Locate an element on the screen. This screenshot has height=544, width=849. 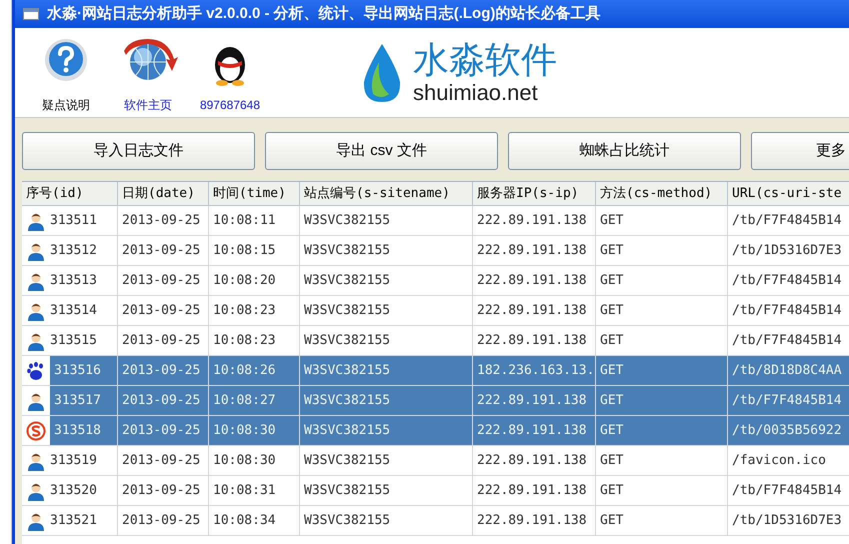
table-cell-text: 10:08:26 is located at coordinates (244, 371).